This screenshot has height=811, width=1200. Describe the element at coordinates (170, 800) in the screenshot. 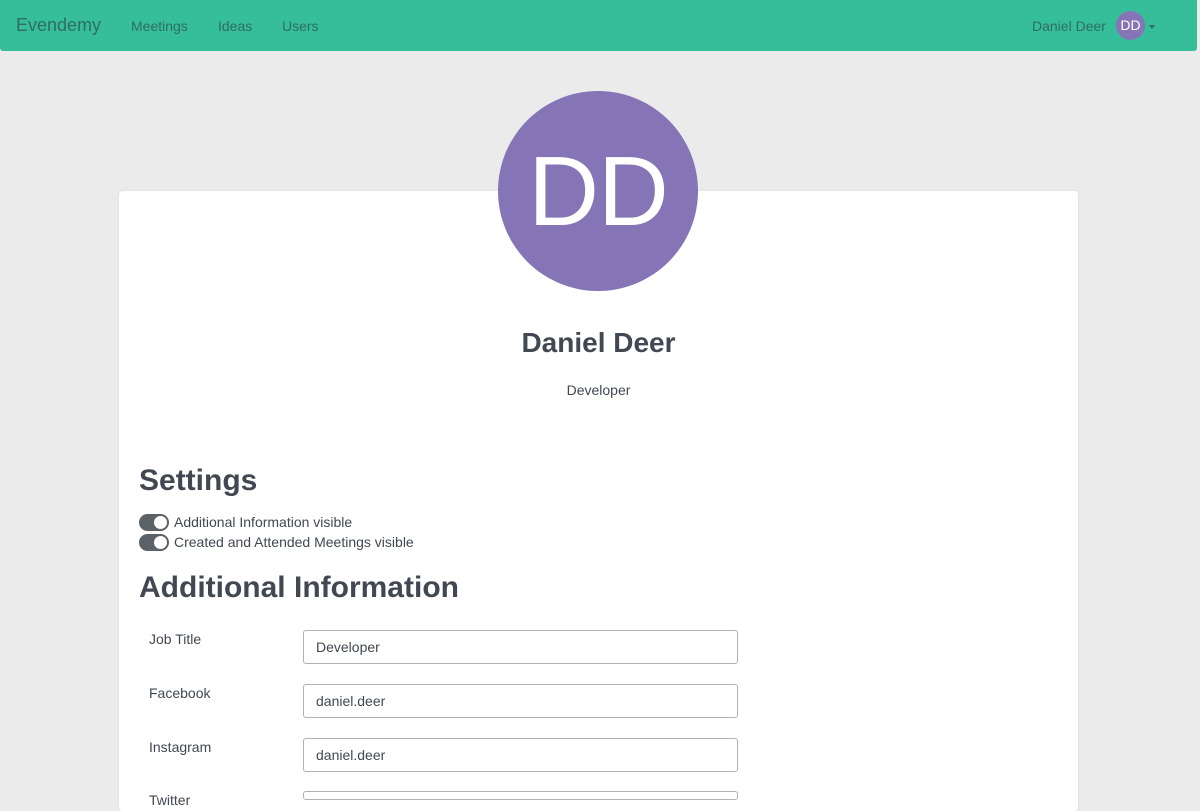

I see `twitter-label: Twitter` at that location.